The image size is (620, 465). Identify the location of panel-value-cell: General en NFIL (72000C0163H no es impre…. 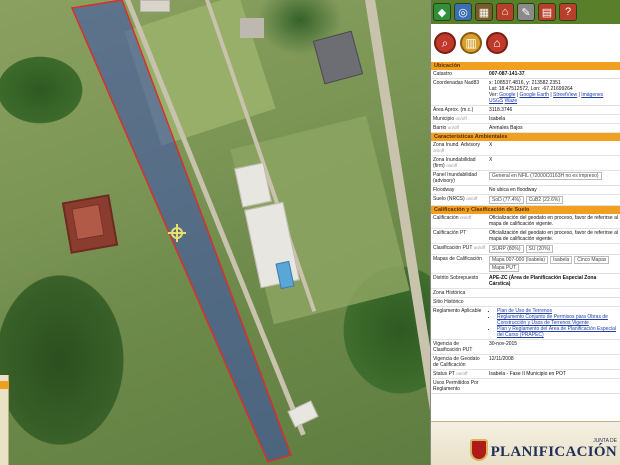
(553, 178).